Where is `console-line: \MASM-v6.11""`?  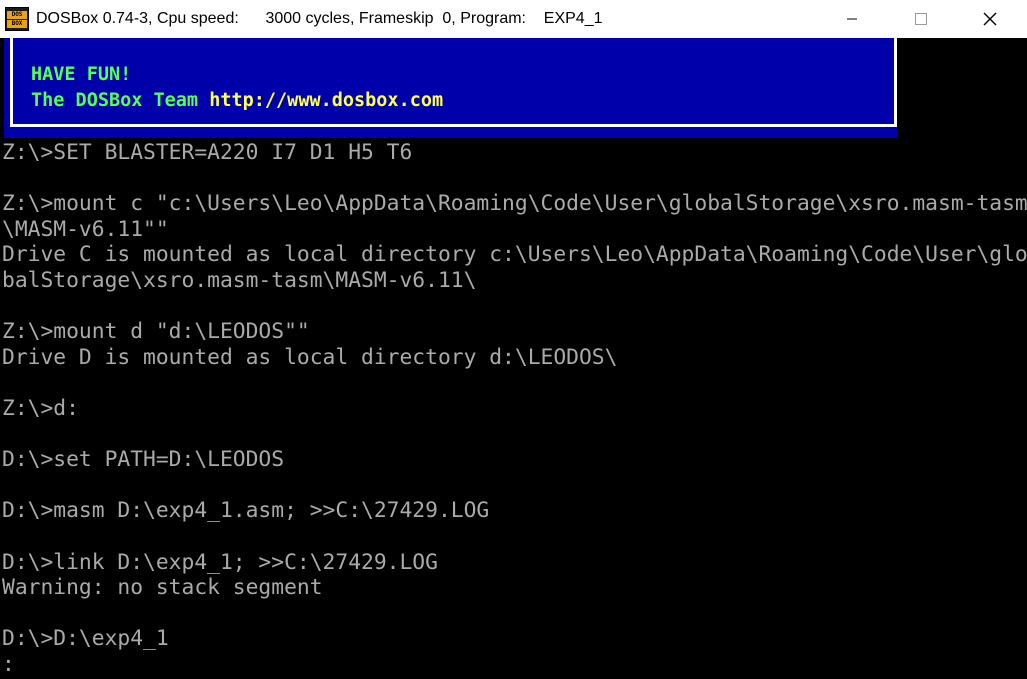 console-line: \MASM-v6.11"" is located at coordinates (85, 229).